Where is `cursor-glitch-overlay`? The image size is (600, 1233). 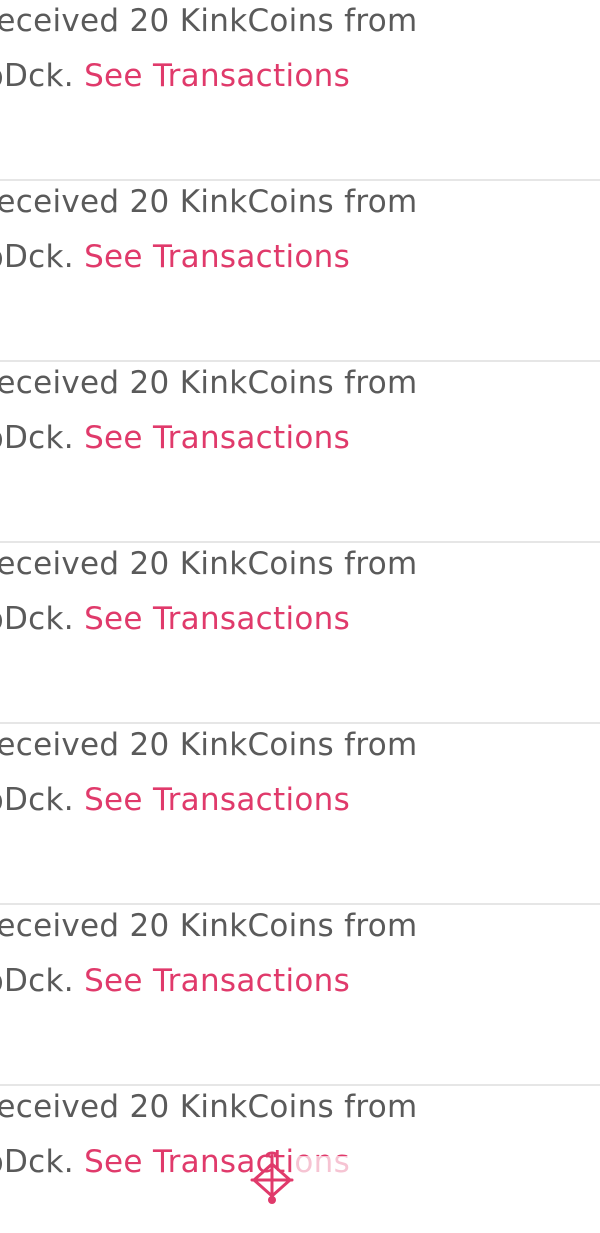
cursor-glitch-overlay is located at coordinates (328, 1173).